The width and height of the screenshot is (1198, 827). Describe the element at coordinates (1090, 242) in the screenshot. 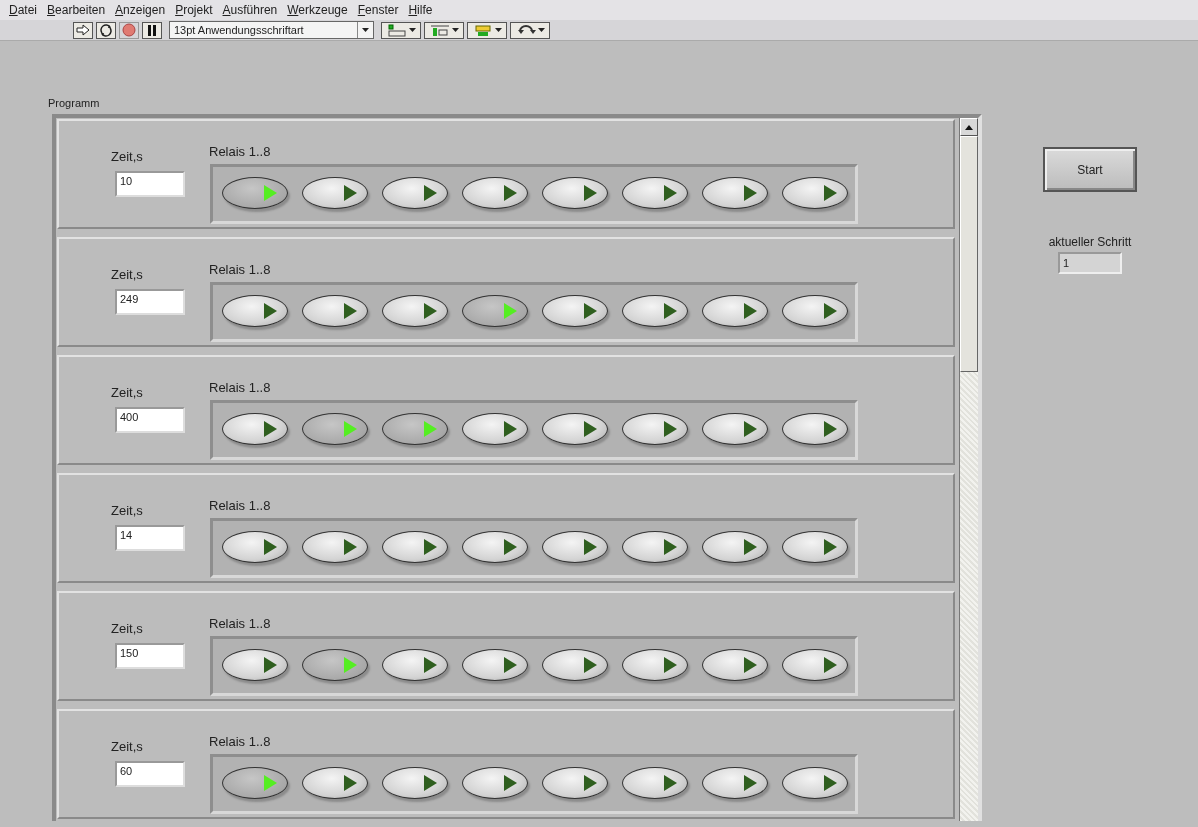

I see `step-label: aktueller Schritt` at that location.